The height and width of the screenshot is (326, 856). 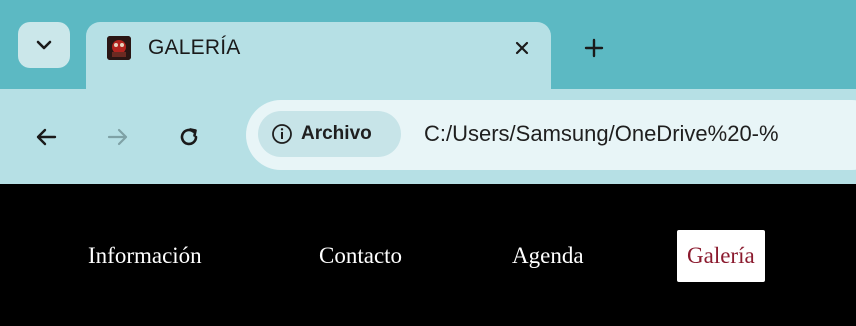 I want to click on tab-search-button, so click(x=44, y=45).